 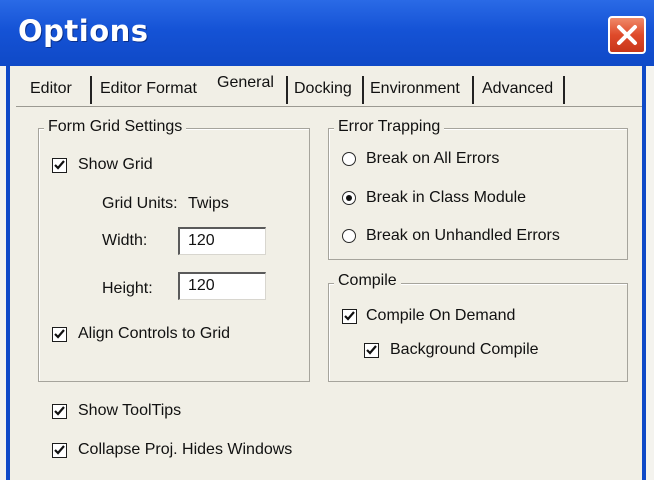 I want to click on height-label: Height:, so click(x=127, y=288).